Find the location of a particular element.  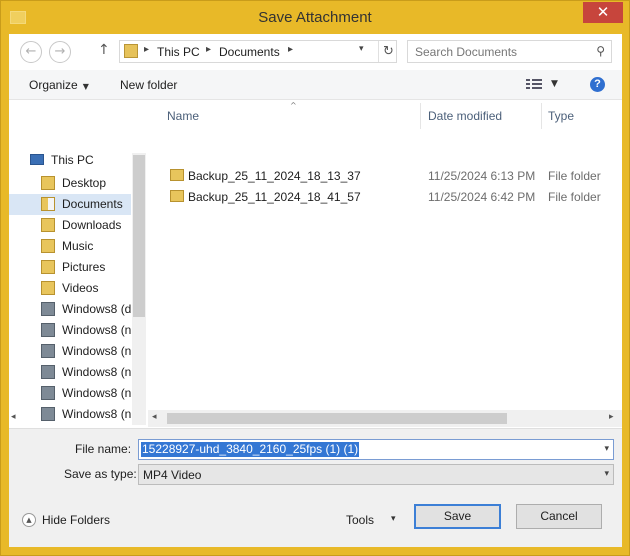

computer-icon is located at coordinates (37, 159).